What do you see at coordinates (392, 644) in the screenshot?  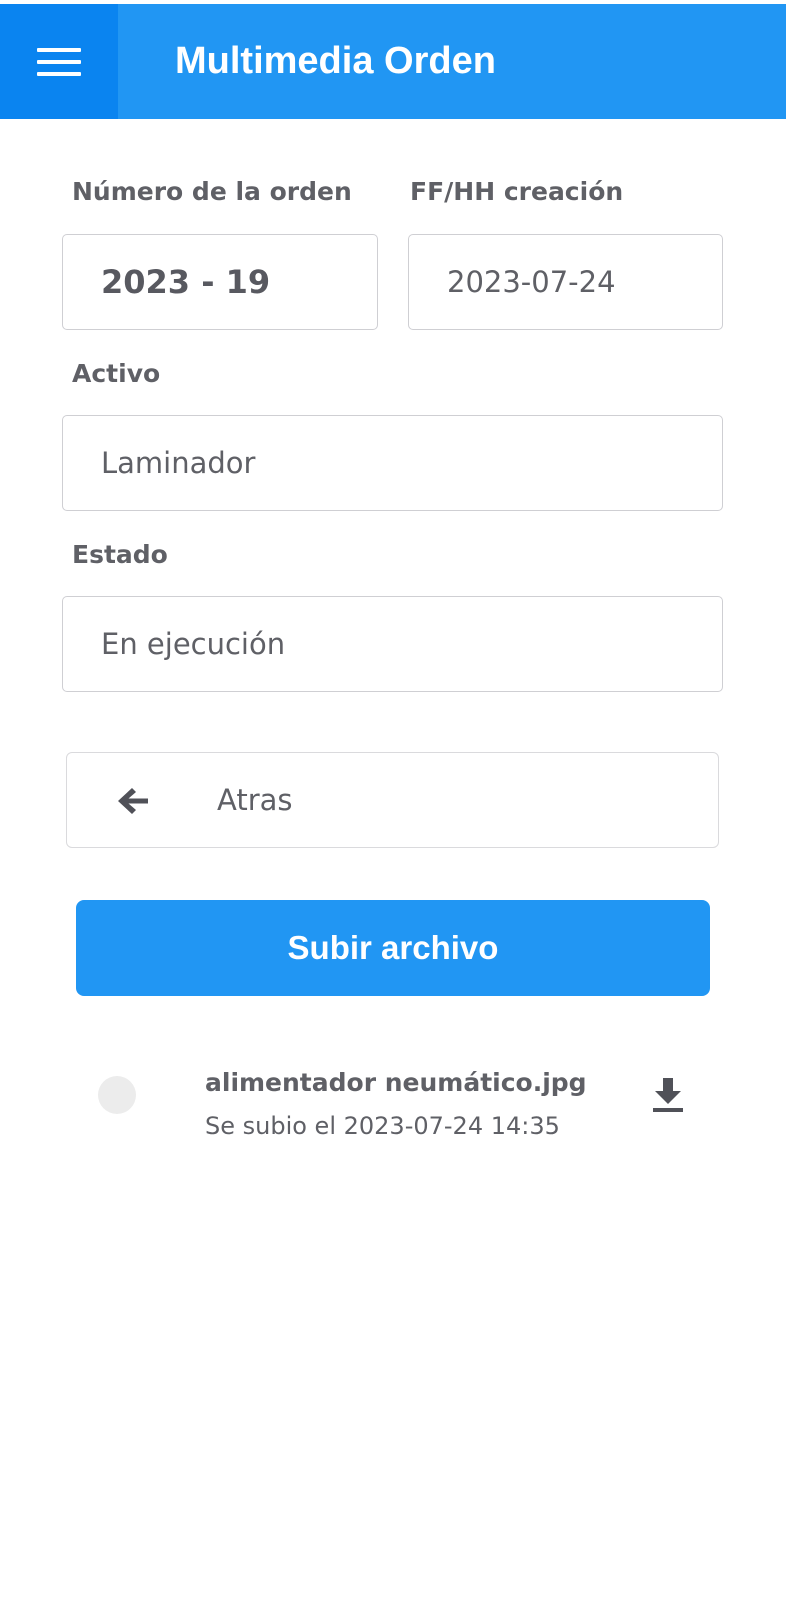 I see `status-field: En ejecución` at bounding box center [392, 644].